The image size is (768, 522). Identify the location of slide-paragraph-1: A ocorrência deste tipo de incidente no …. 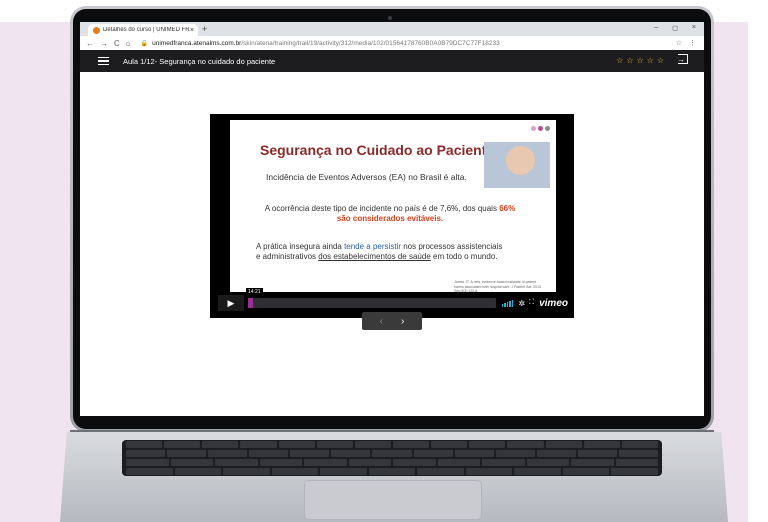
(390, 214).